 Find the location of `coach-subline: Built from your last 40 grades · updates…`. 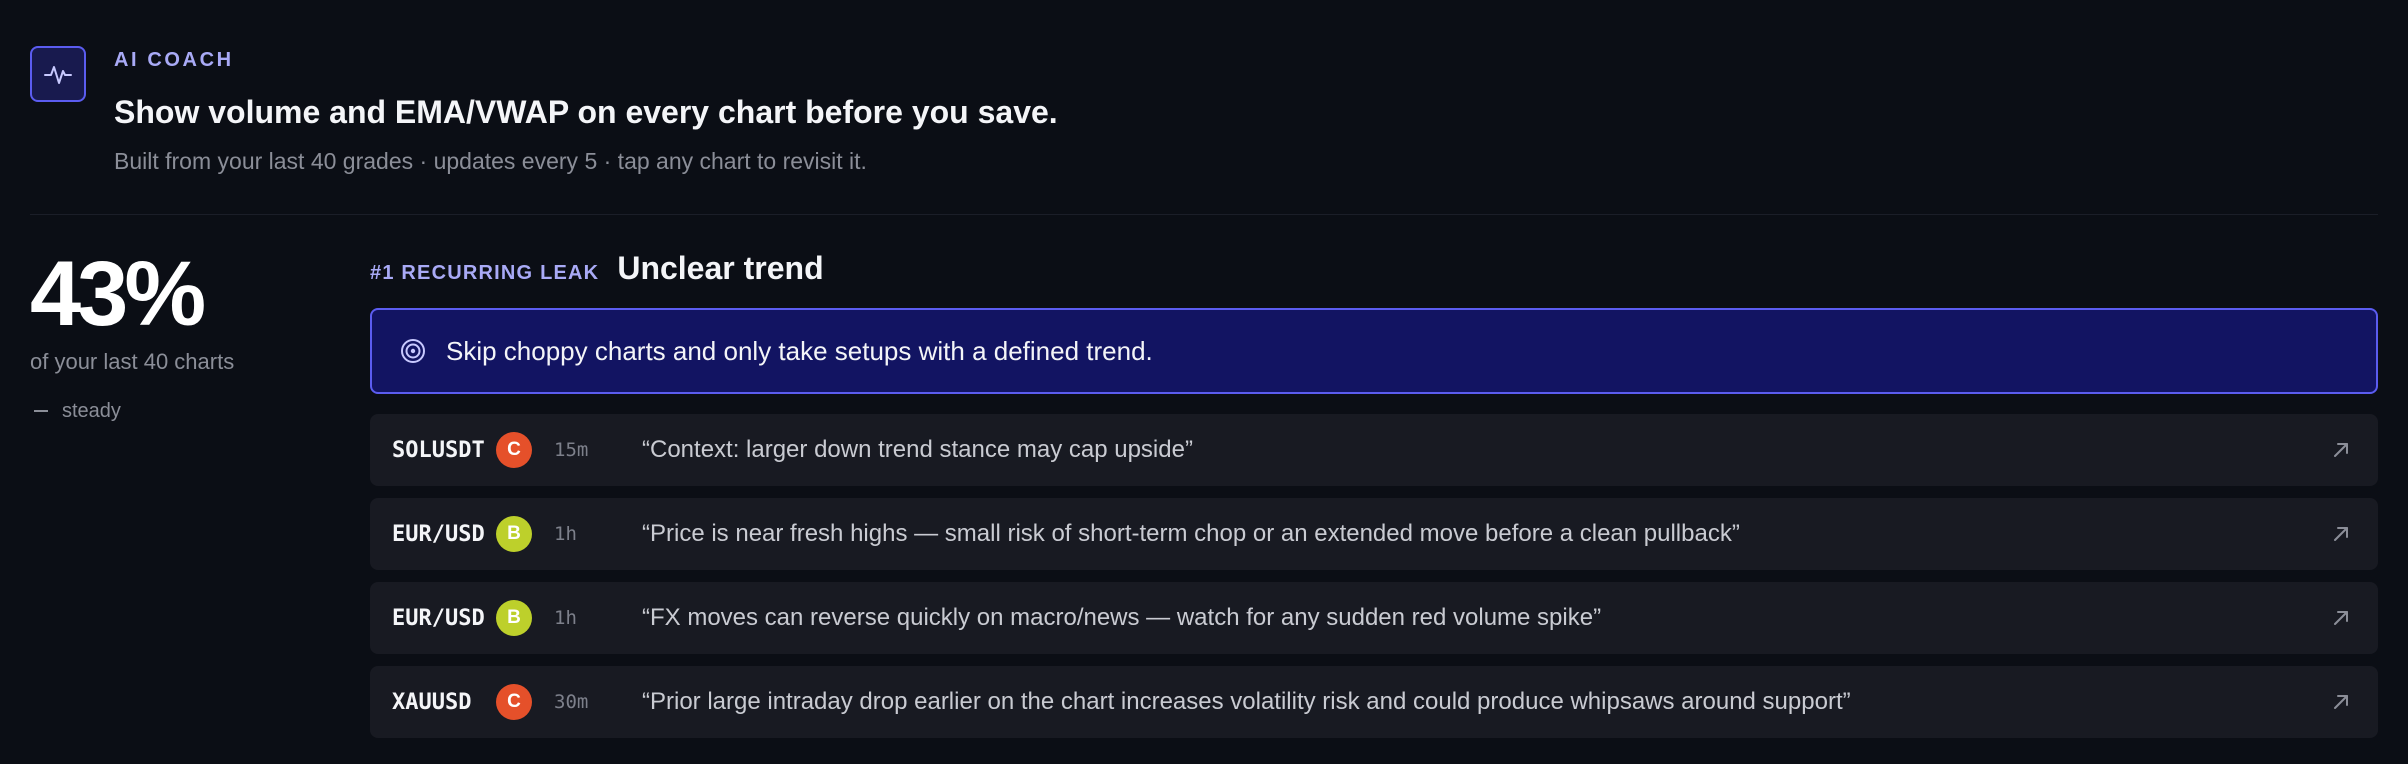

coach-subline: Built from your last 40 grades · updates… is located at coordinates (490, 161).